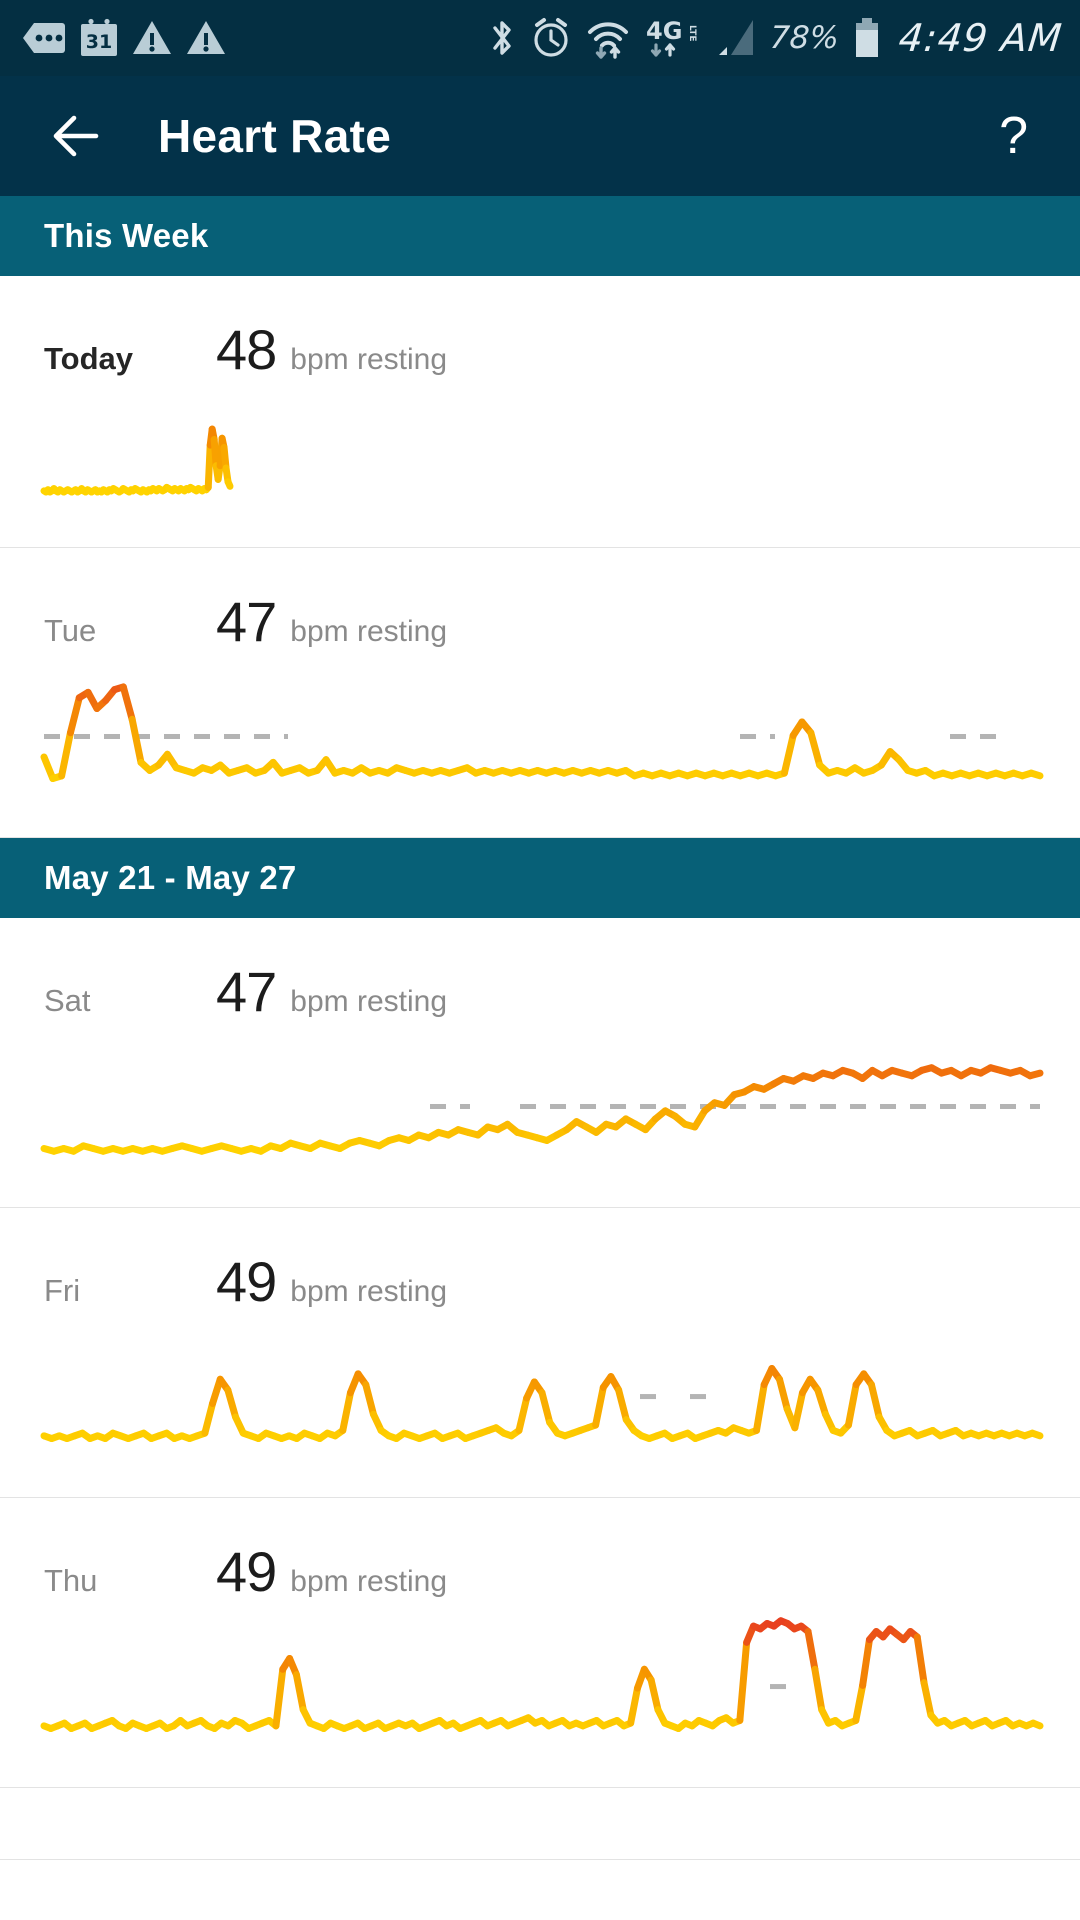 This screenshot has height=1920, width=1080. I want to click on section-header-this-week: This Week, so click(540, 236).